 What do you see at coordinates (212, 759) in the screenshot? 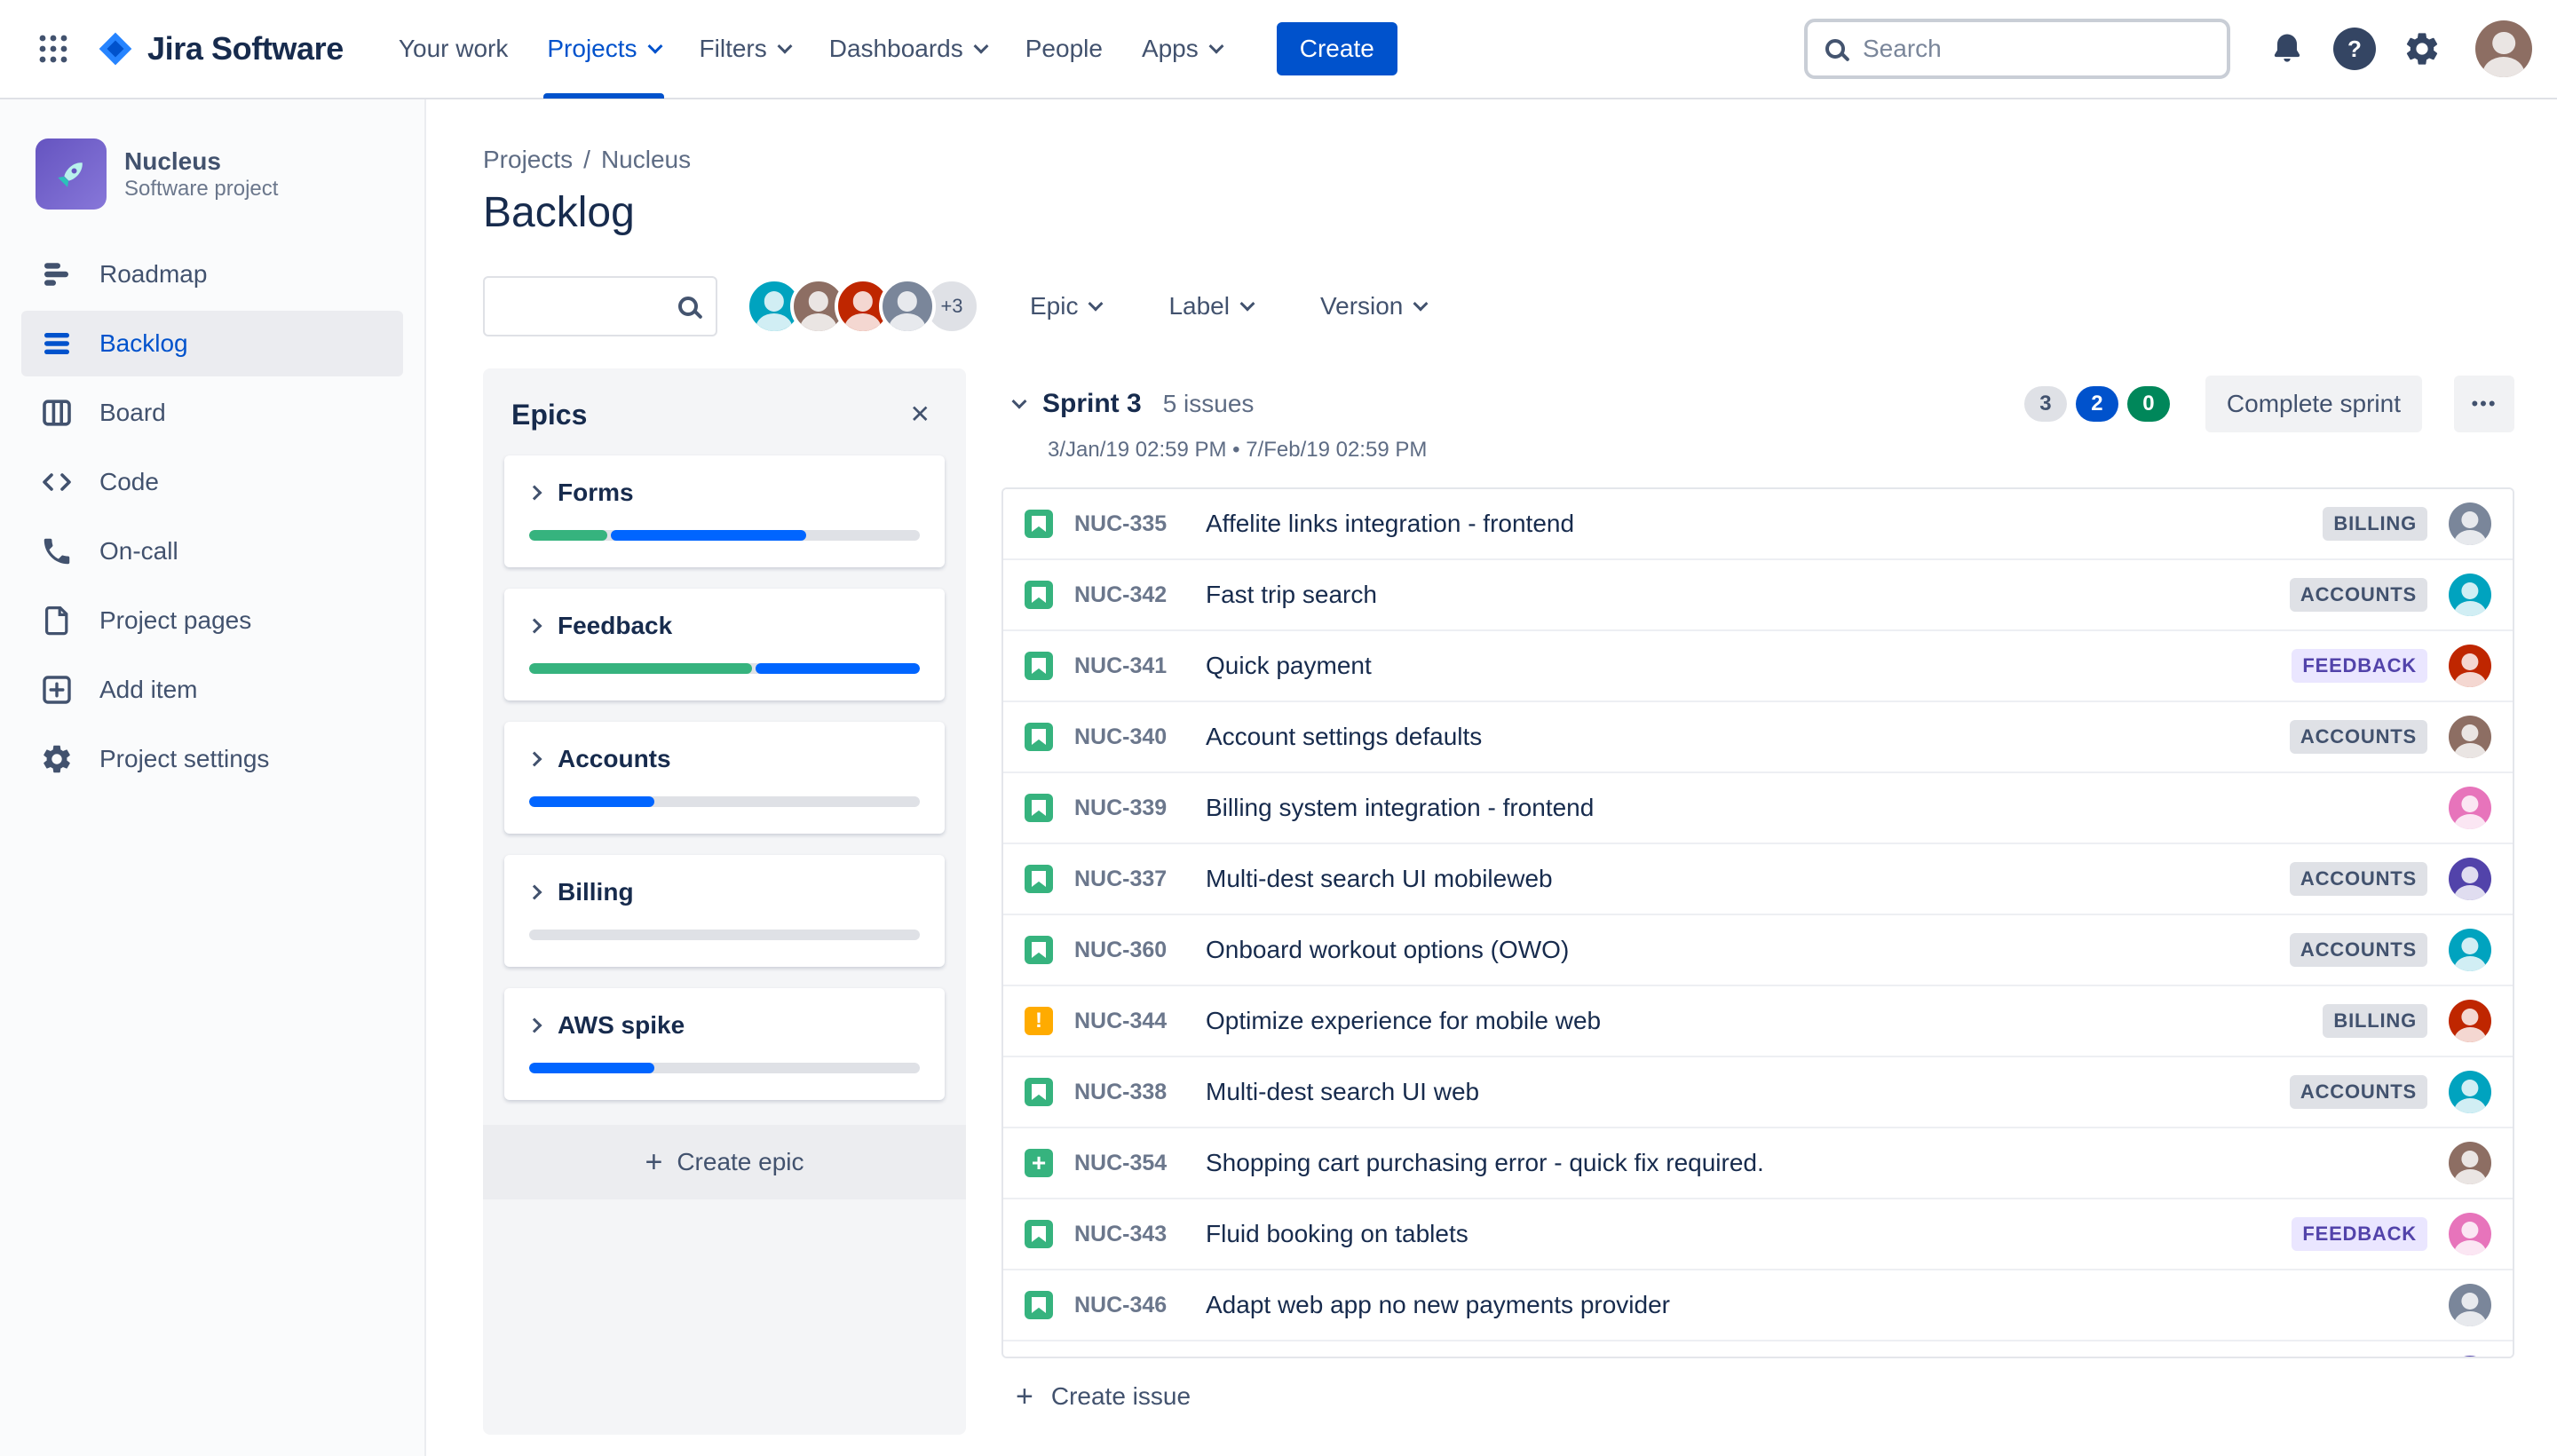
I see `sidebar-item-project-settings: Project settings` at bounding box center [212, 759].